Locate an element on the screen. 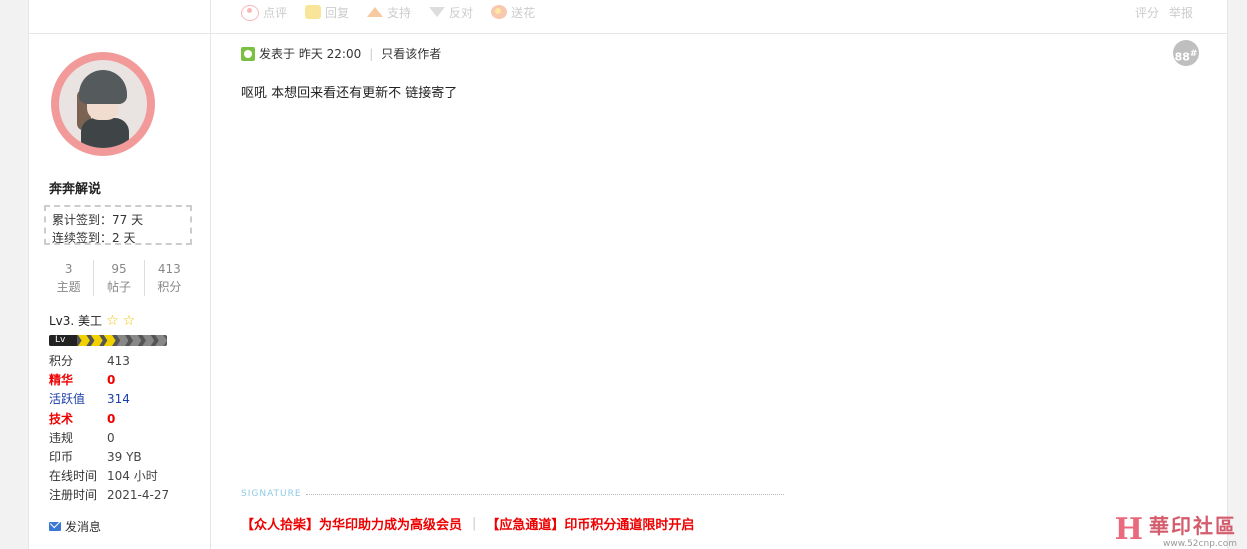 This screenshot has width=1247, height=549. info-row: 积分 413 is located at coordinates (89, 361).